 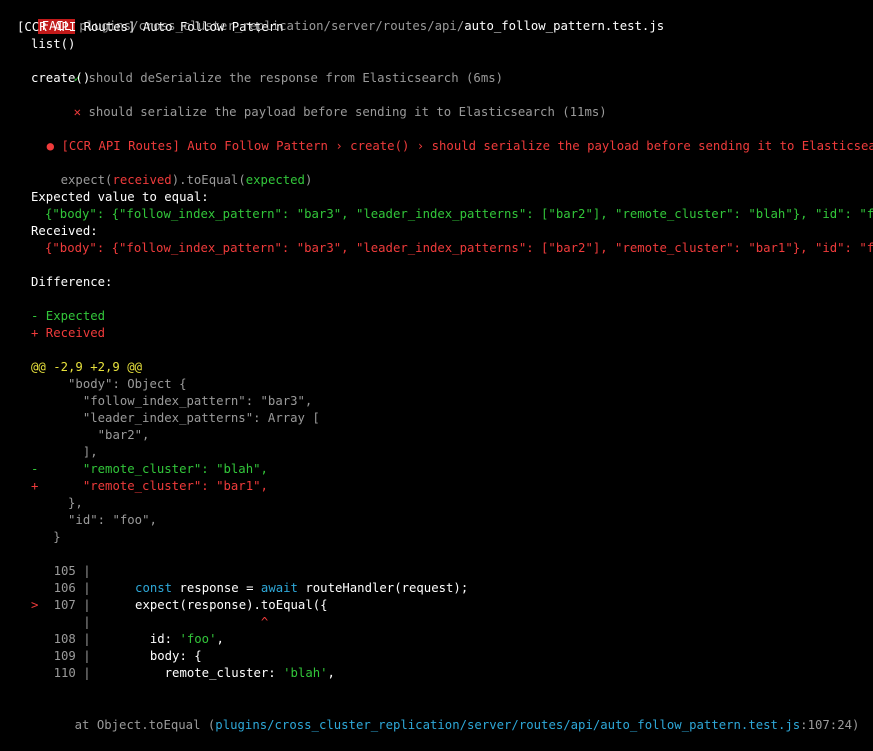 What do you see at coordinates (90, 452) in the screenshot?
I see `diff-text: ],` at bounding box center [90, 452].